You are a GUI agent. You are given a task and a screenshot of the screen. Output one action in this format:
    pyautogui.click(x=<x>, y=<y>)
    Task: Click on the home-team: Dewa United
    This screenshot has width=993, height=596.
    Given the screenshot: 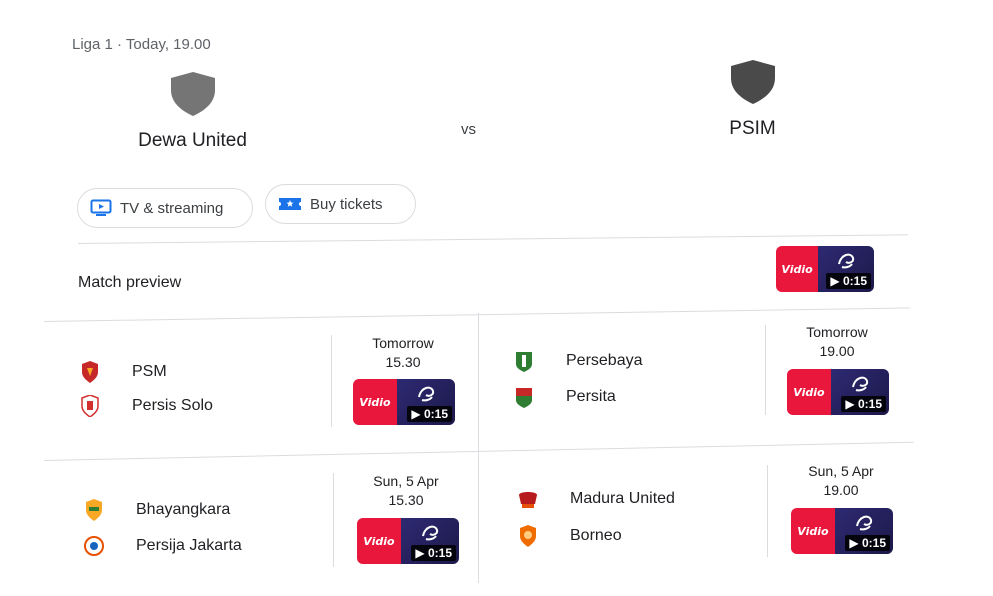 What is the action you would take?
    pyautogui.click(x=192, y=112)
    